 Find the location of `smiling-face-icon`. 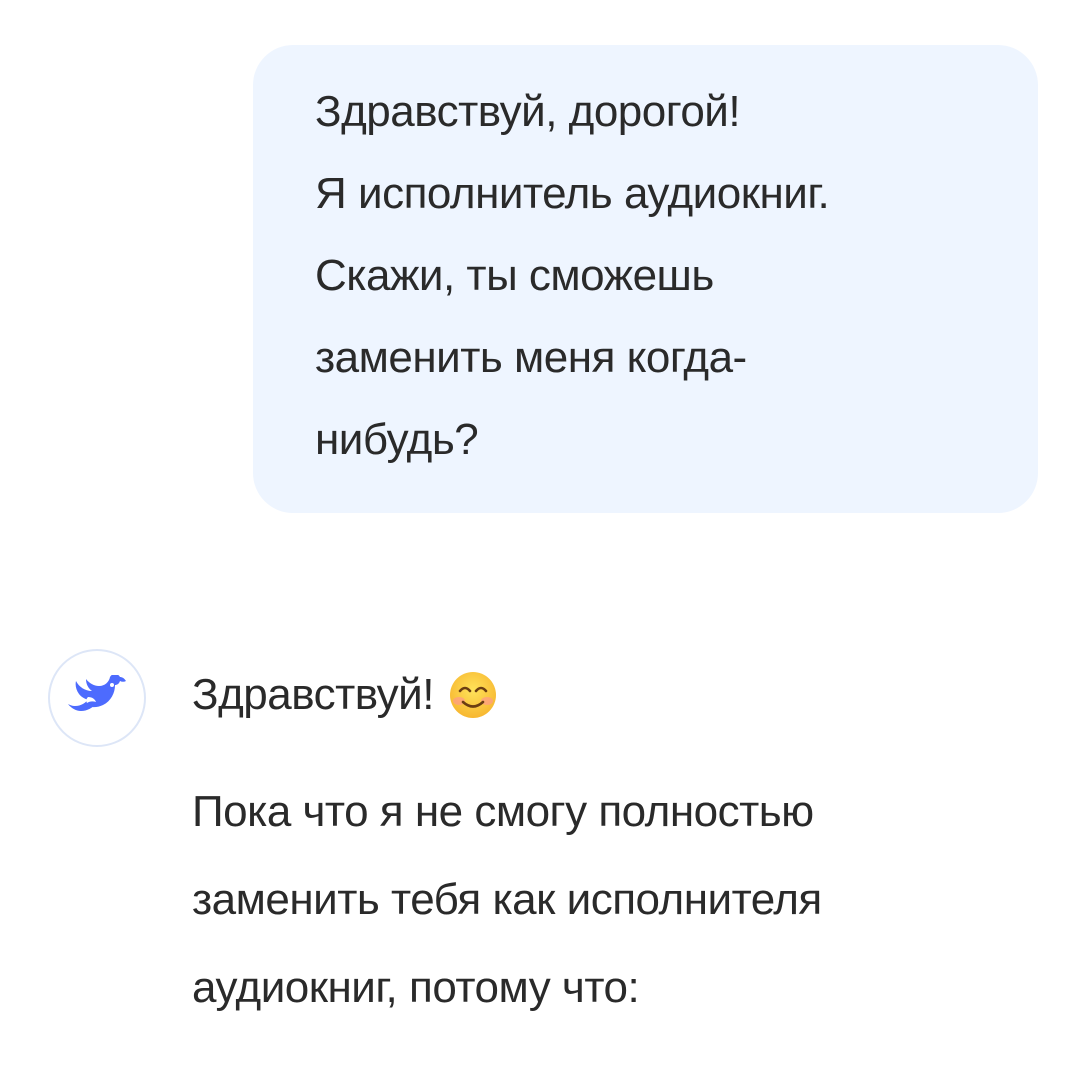

smiling-face-icon is located at coordinates (472, 695).